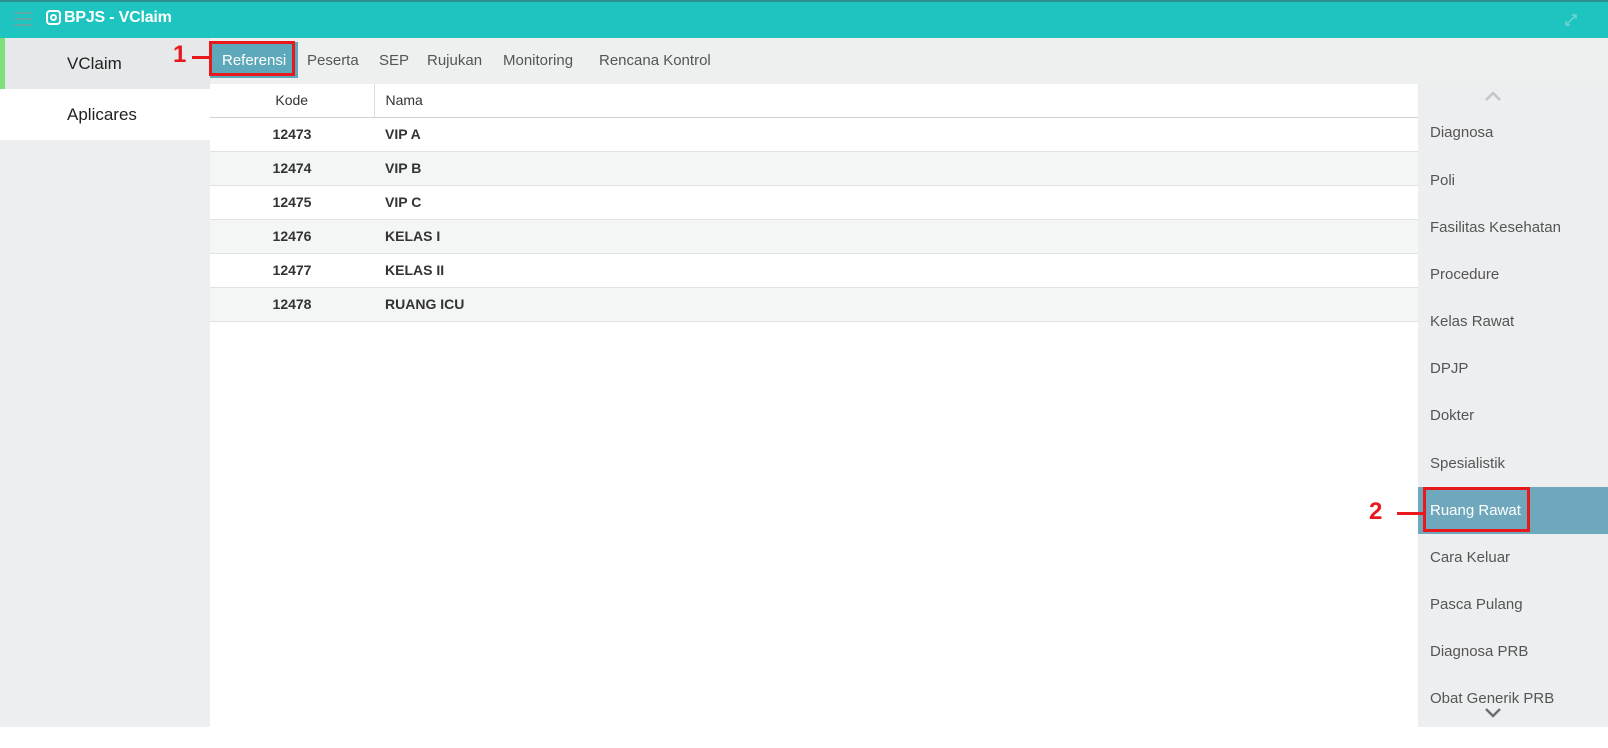 This screenshot has width=1608, height=748. What do you see at coordinates (804, 737) in the screenshot?
I see `bottom-strip` at bounding box center [804, 737].